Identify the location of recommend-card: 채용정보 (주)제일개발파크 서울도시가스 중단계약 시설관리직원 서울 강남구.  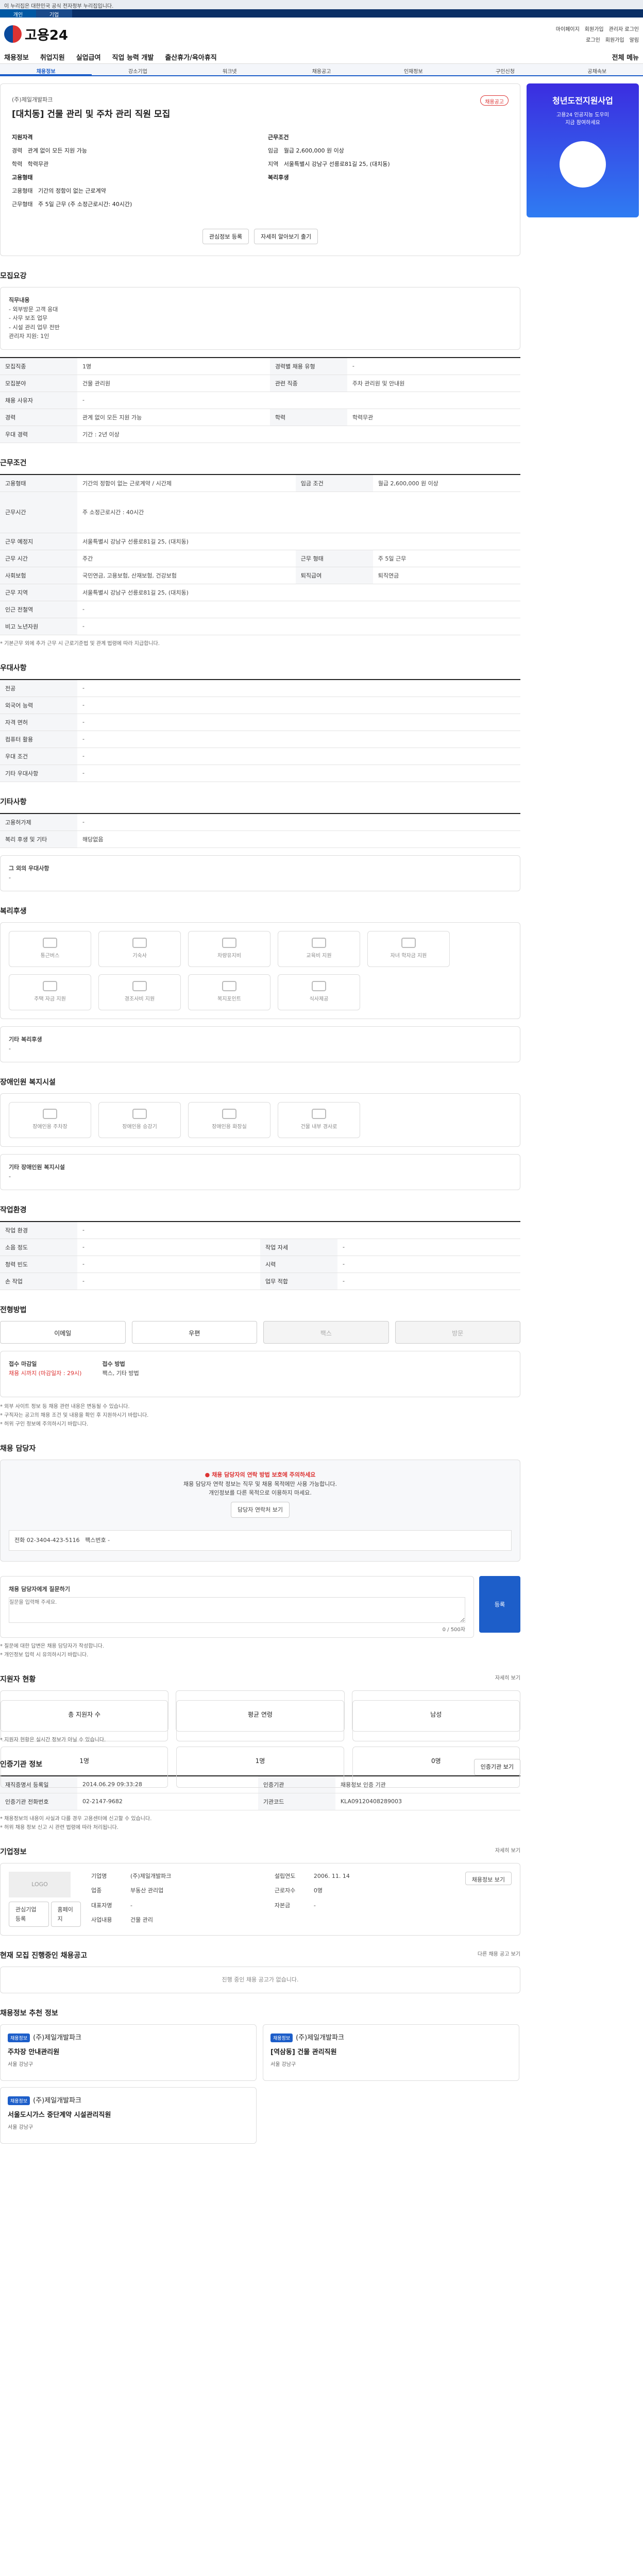
(128, 2115).